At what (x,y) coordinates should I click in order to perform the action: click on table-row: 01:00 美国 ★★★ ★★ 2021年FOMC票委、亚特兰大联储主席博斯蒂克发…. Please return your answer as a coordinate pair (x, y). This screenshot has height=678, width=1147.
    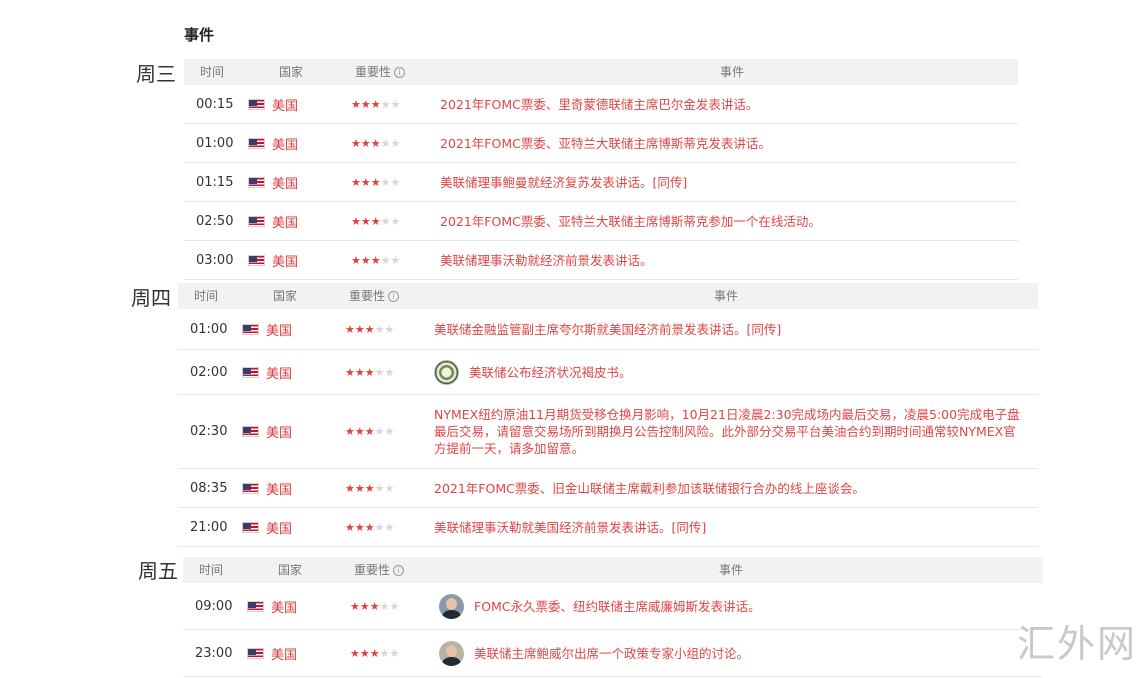
    Looking at the image, I should click on (601, 143).